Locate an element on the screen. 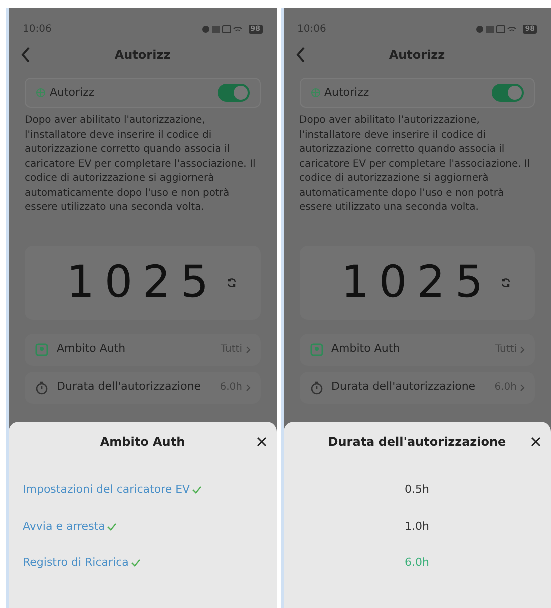 This screenshot has height=608, width=551. option-label: Avvia e arresta is located at coordinates (64, 526).